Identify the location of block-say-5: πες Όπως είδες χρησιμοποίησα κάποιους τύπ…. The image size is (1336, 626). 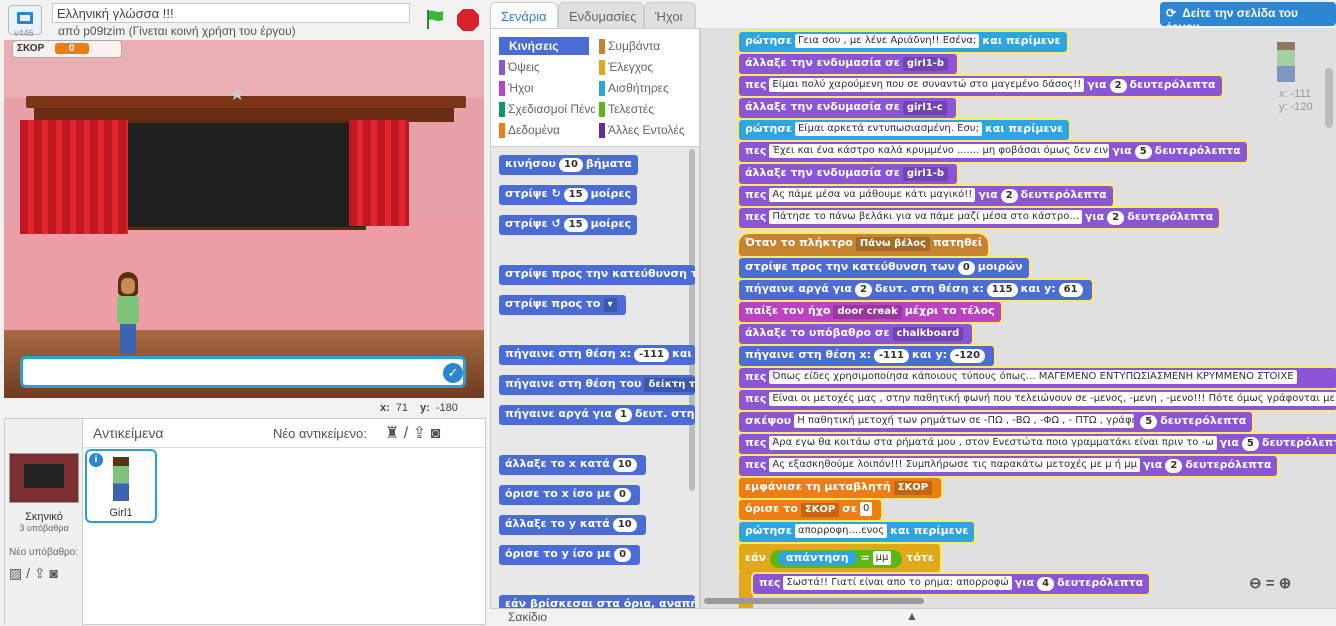
(1037, 378).